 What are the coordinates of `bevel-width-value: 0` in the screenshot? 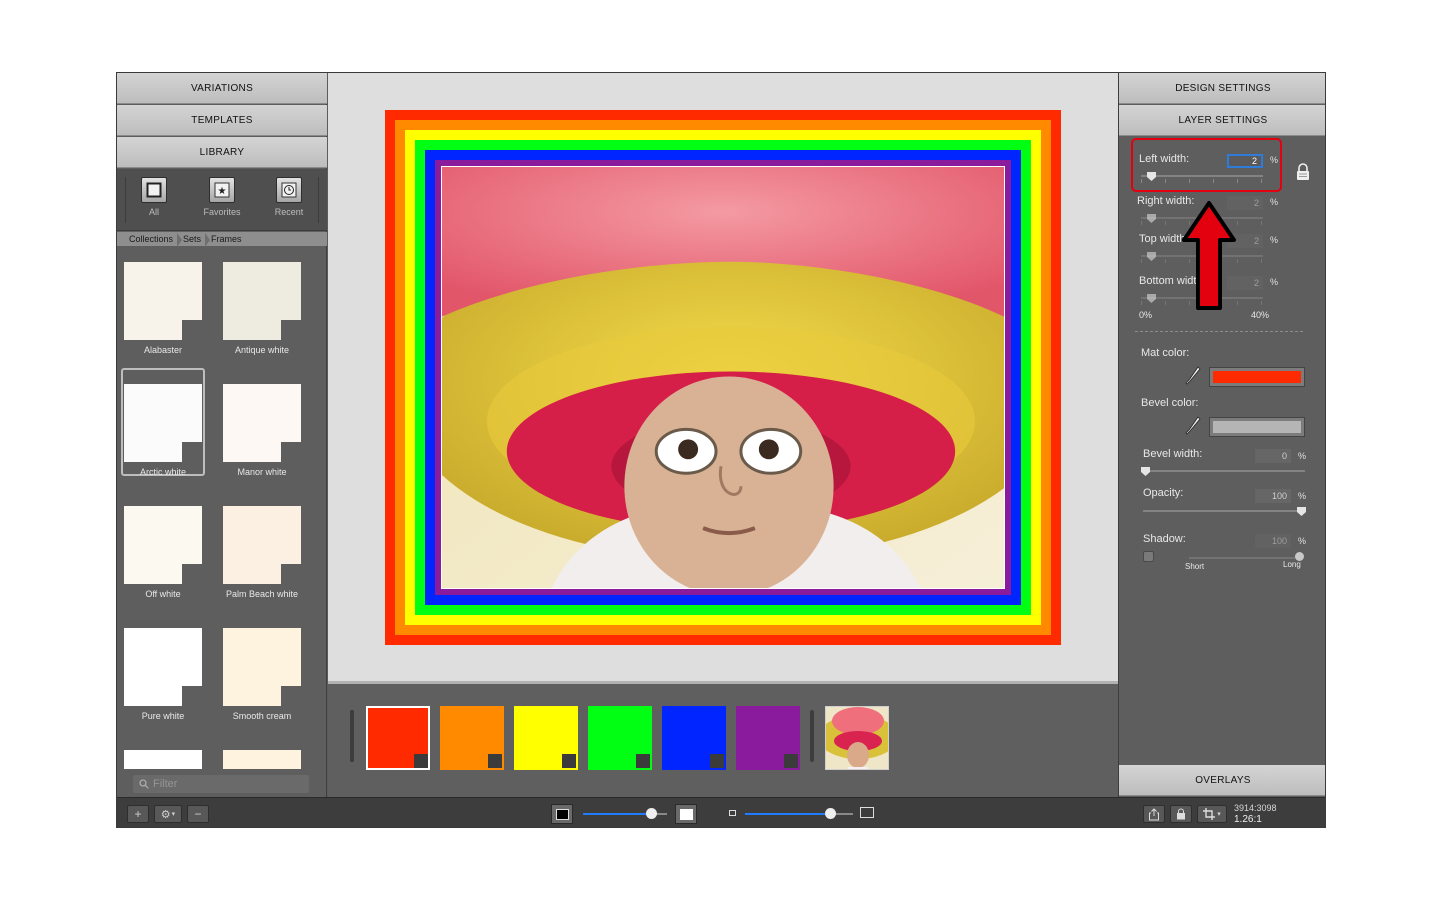 It's located at (1273, 456).